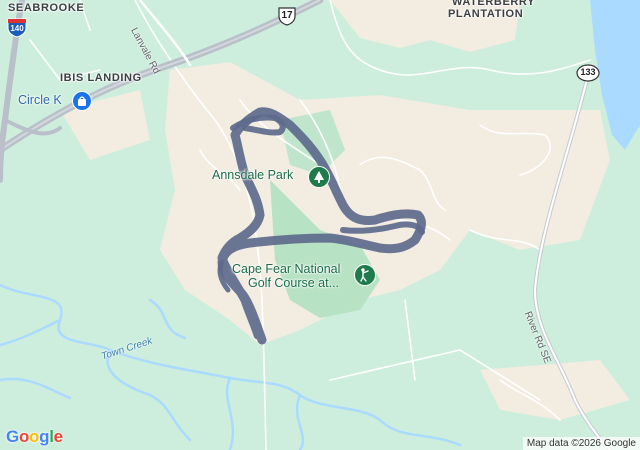 Image resolution: width=640 pixels, height=450 pixels. I want to click on shopping-bag-icon, so click(82, 101).